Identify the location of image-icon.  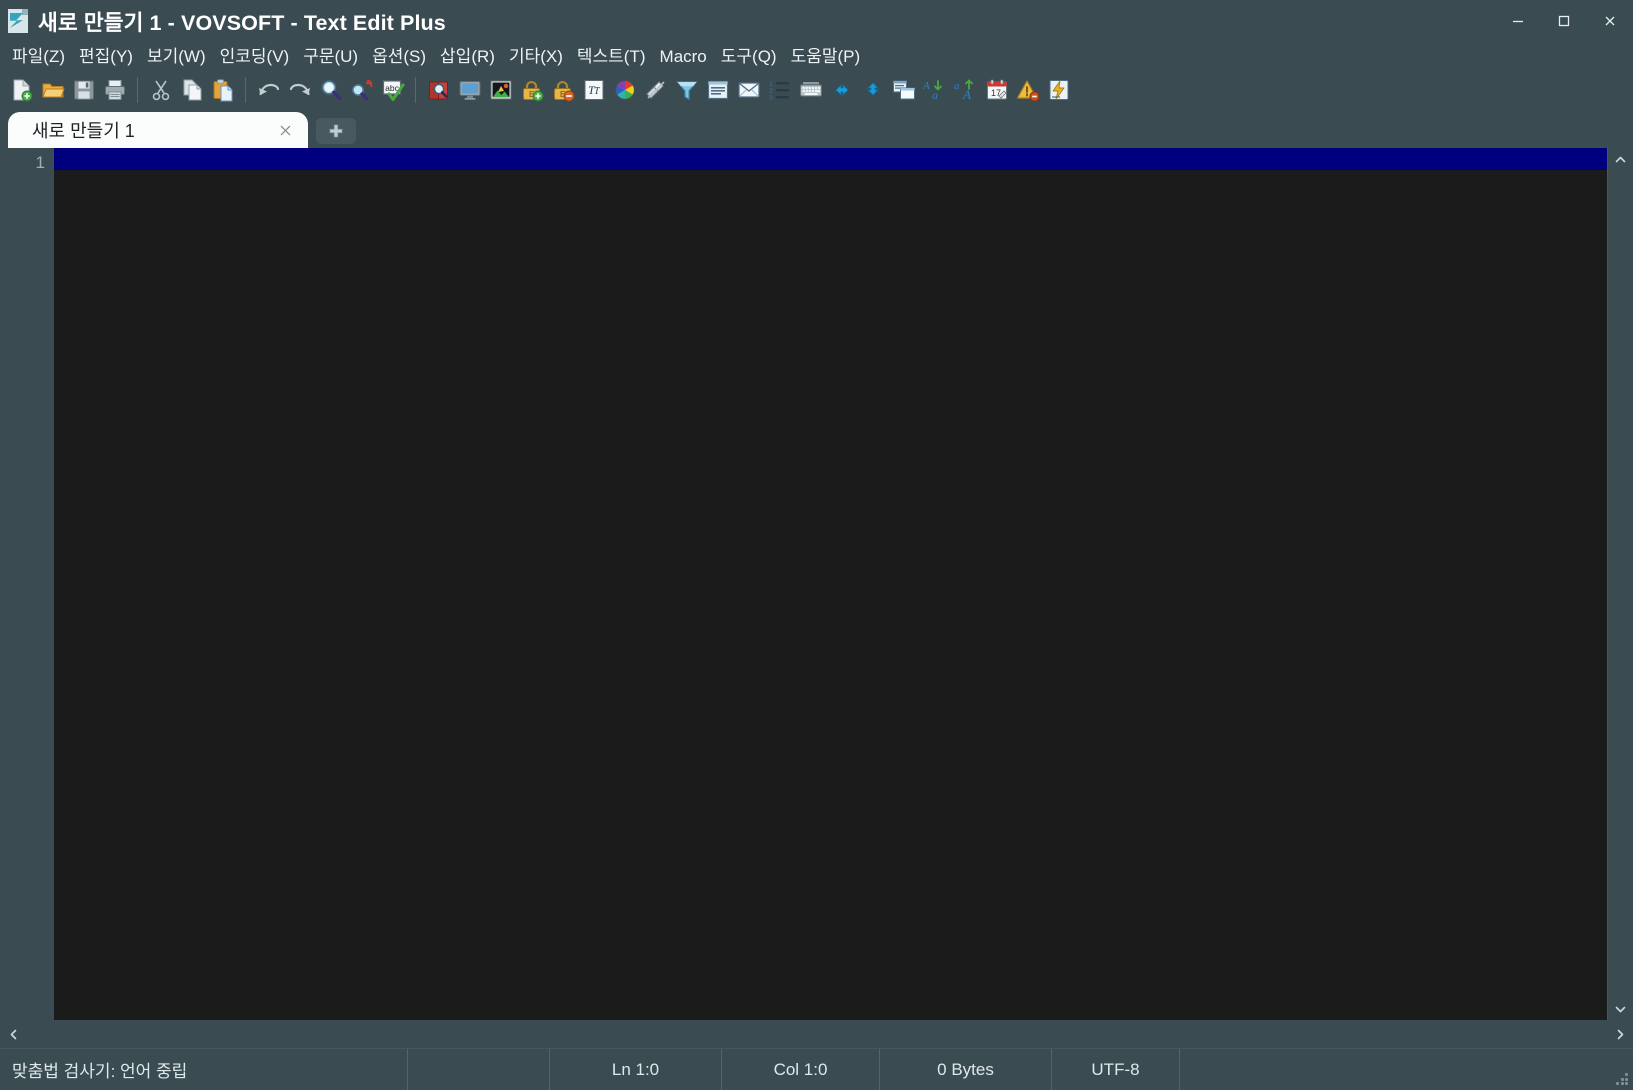
(500, 90).